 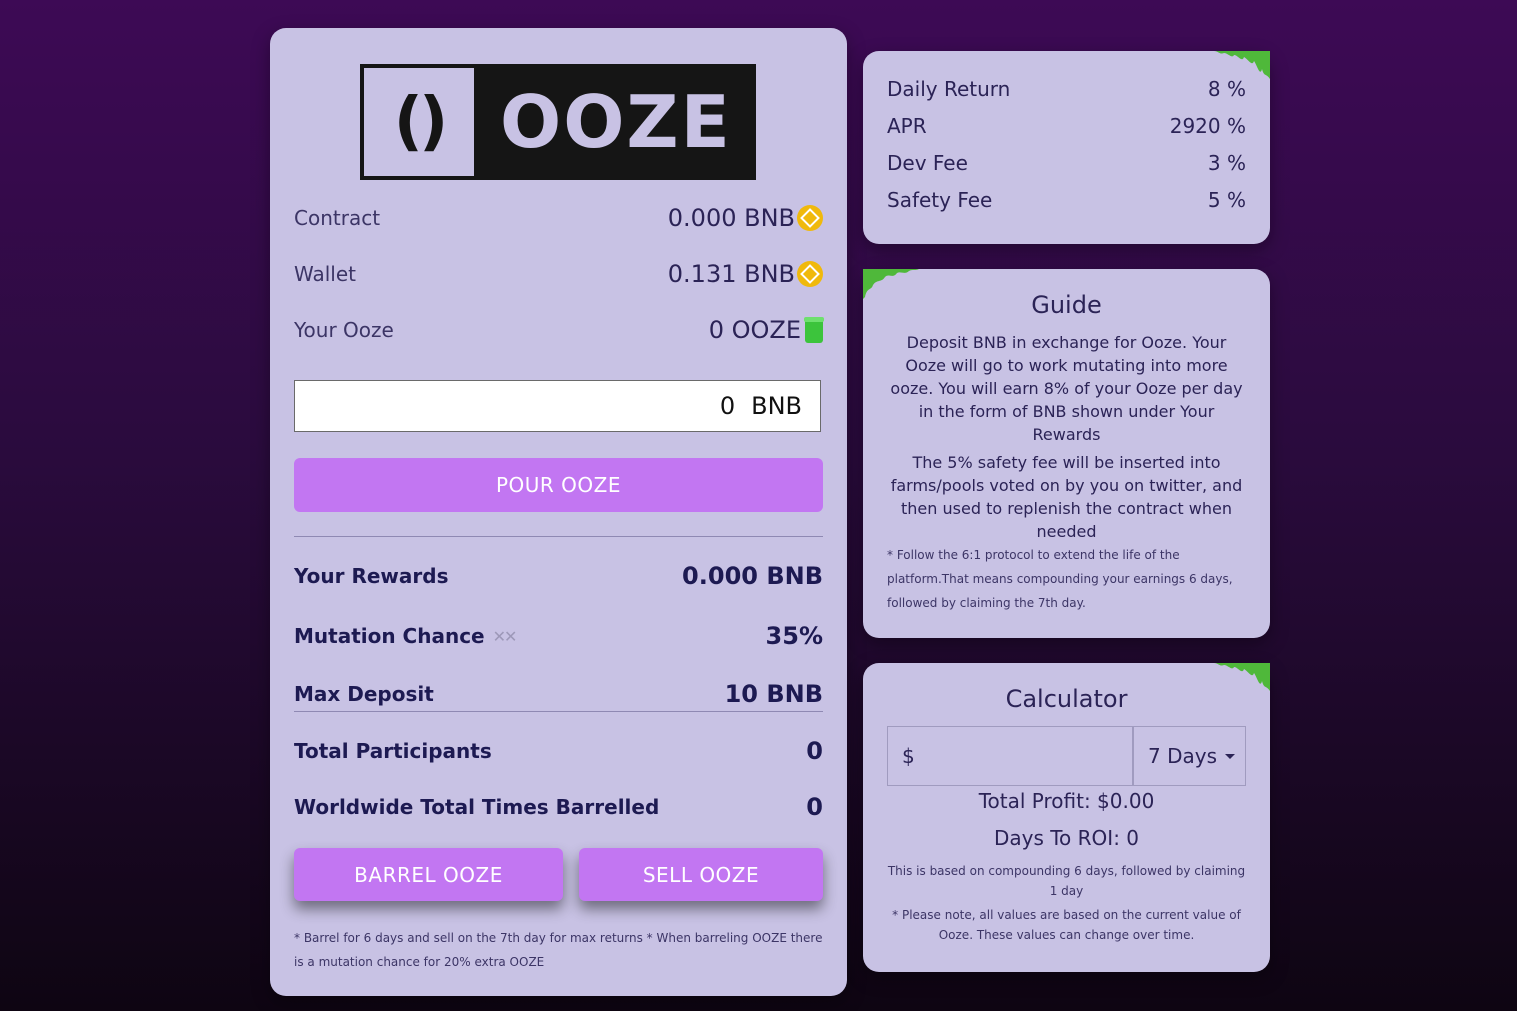 I want to click on usd-prefix: $, so click(x=908, y=756).